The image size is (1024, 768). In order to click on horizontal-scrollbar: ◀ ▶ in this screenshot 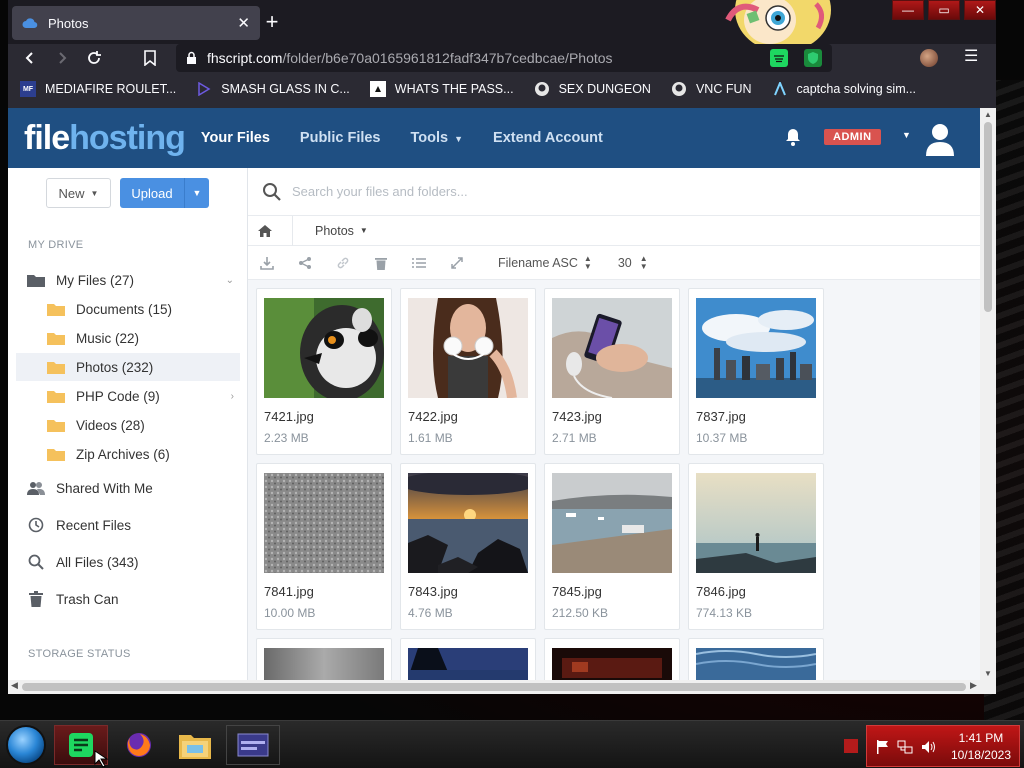, I will do `click(502, 687)`.